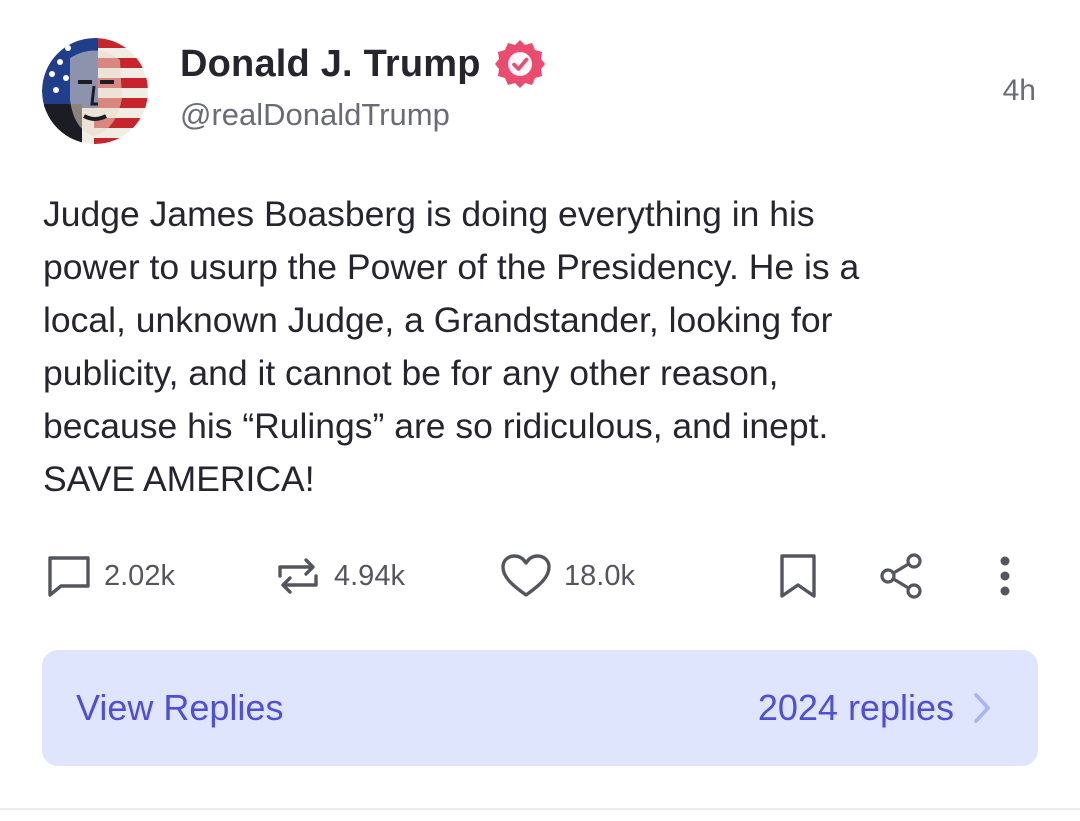  Describe the element at coordinates (1019, 91) in the screenshot. I see `post-timestamp: 4h` at that location.